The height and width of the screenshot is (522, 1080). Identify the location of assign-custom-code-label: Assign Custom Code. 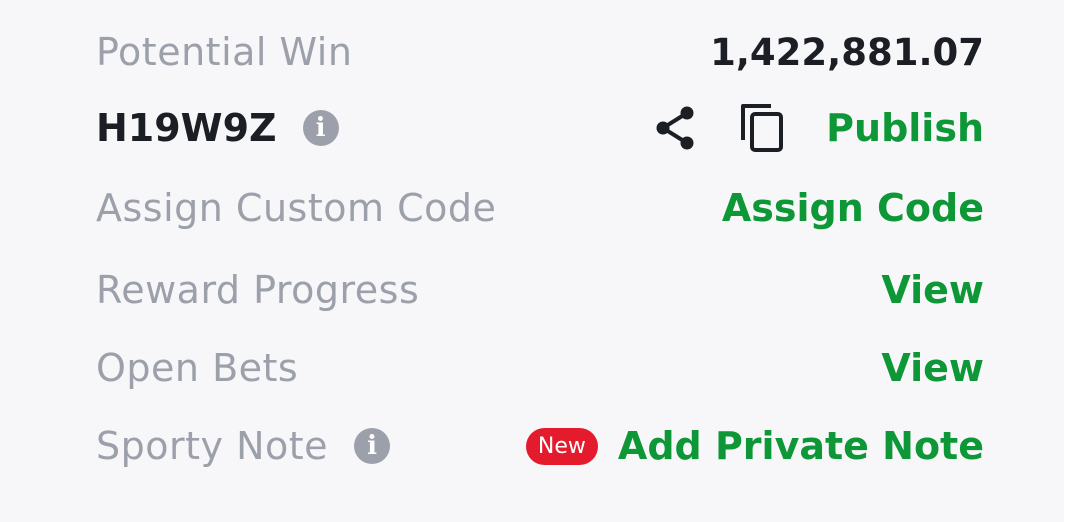
(296, 208).